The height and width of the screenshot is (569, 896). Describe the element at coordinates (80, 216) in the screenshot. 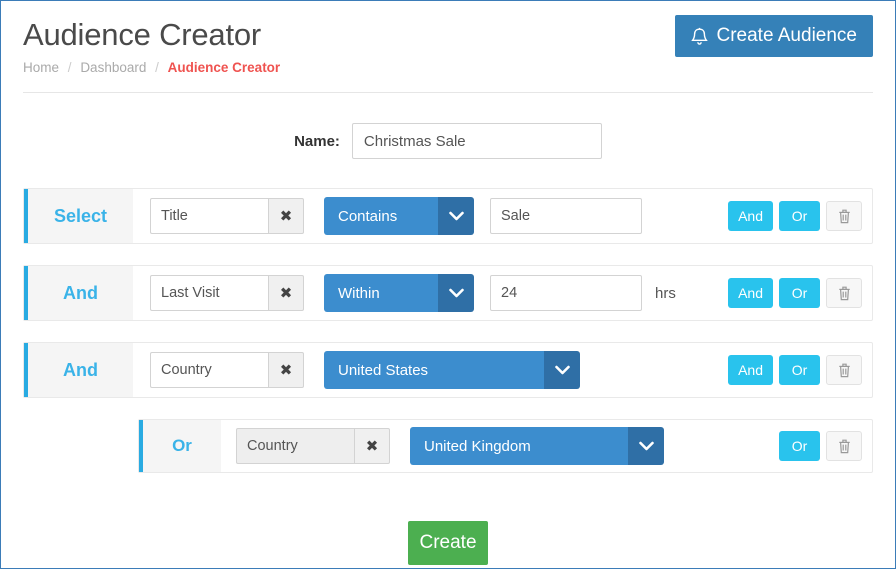

I see `rule-label: Select` at that location.